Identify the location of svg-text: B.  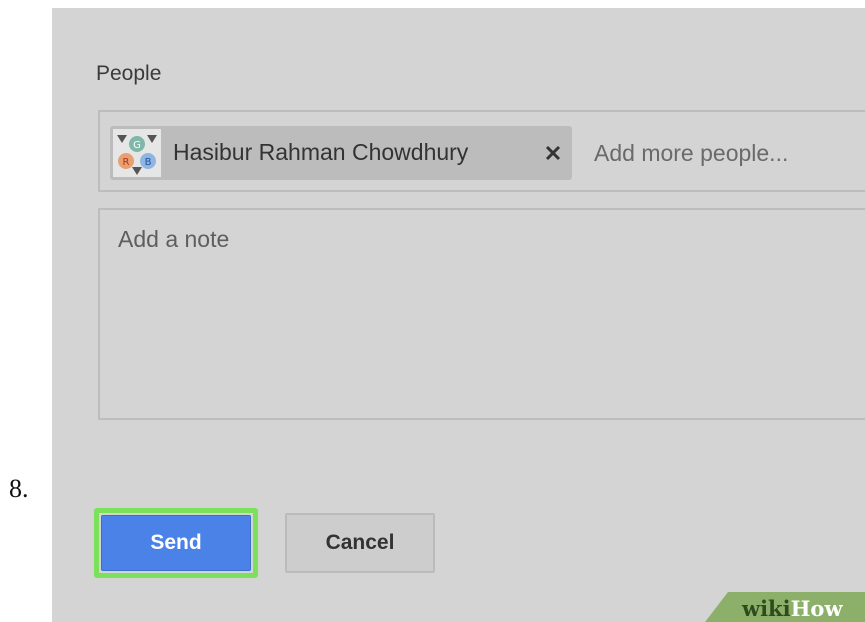
(148, 162).